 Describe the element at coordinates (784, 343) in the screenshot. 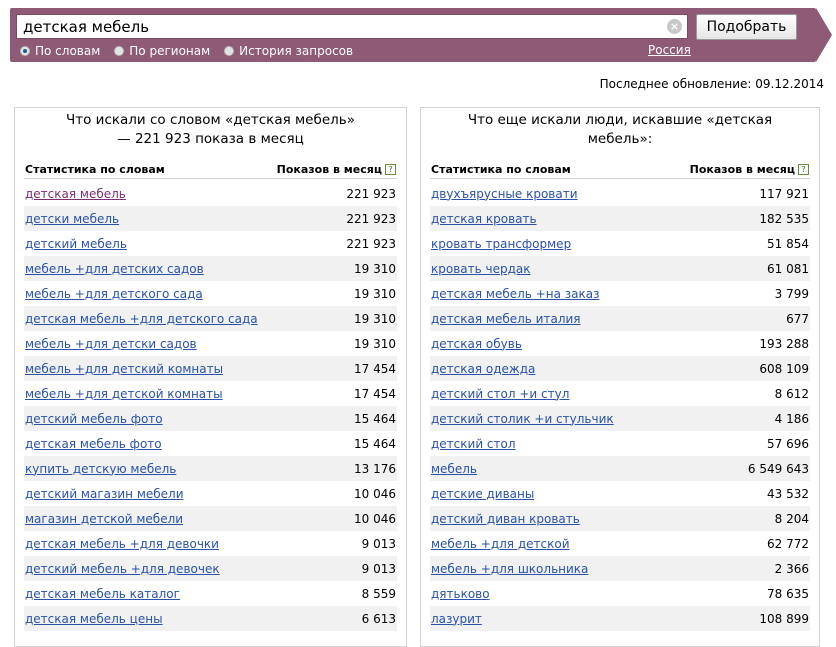

I see `impressions-count: 193 288` at that location.